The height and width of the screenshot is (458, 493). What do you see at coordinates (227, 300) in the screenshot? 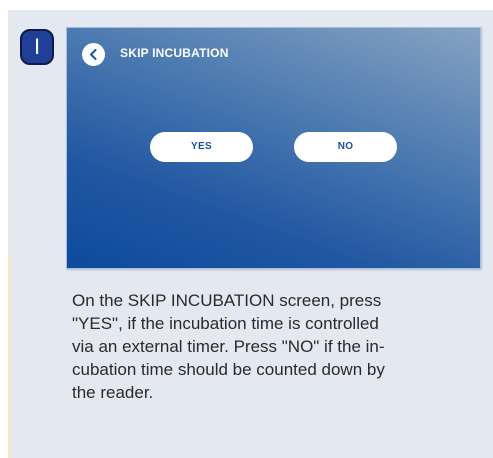
I see `instruction-line: On the SKIP INCUBATION screen, press` at bounding box center [227, 300].